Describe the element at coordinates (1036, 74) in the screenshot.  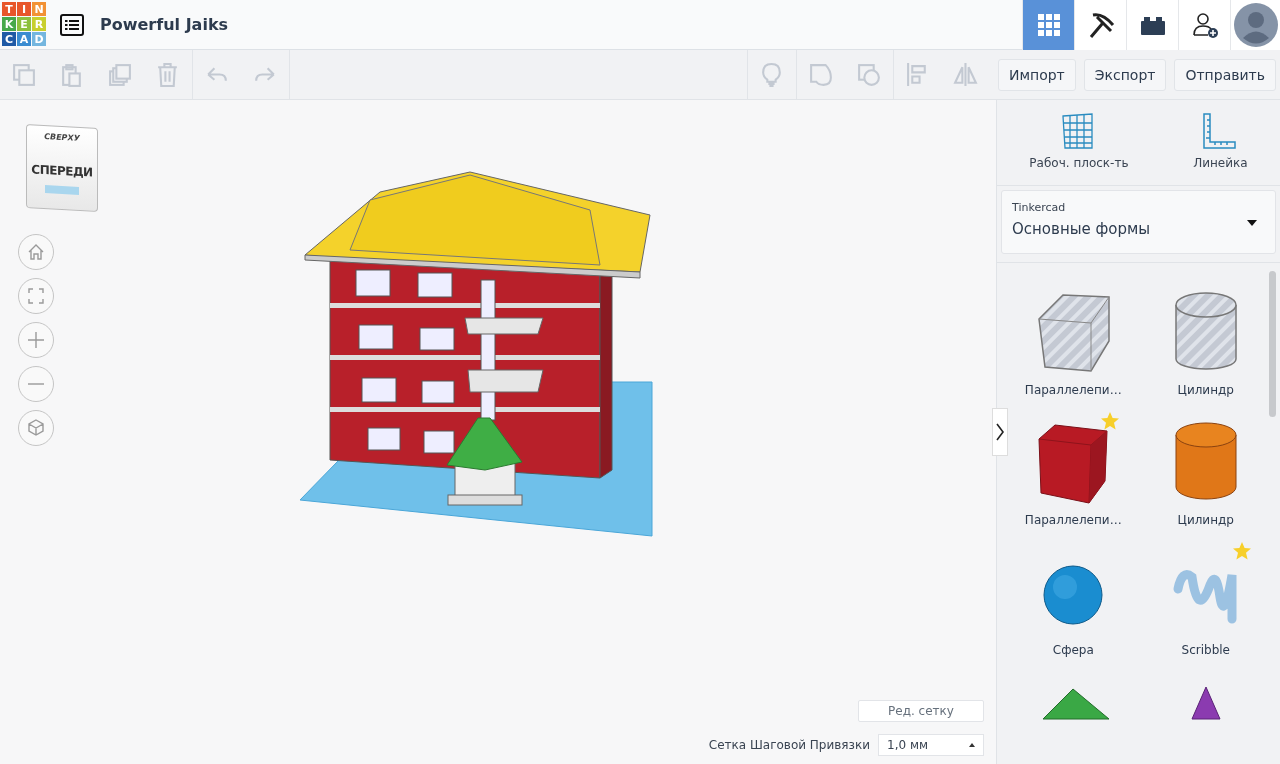
I see `import-button: Импорт` at that location.